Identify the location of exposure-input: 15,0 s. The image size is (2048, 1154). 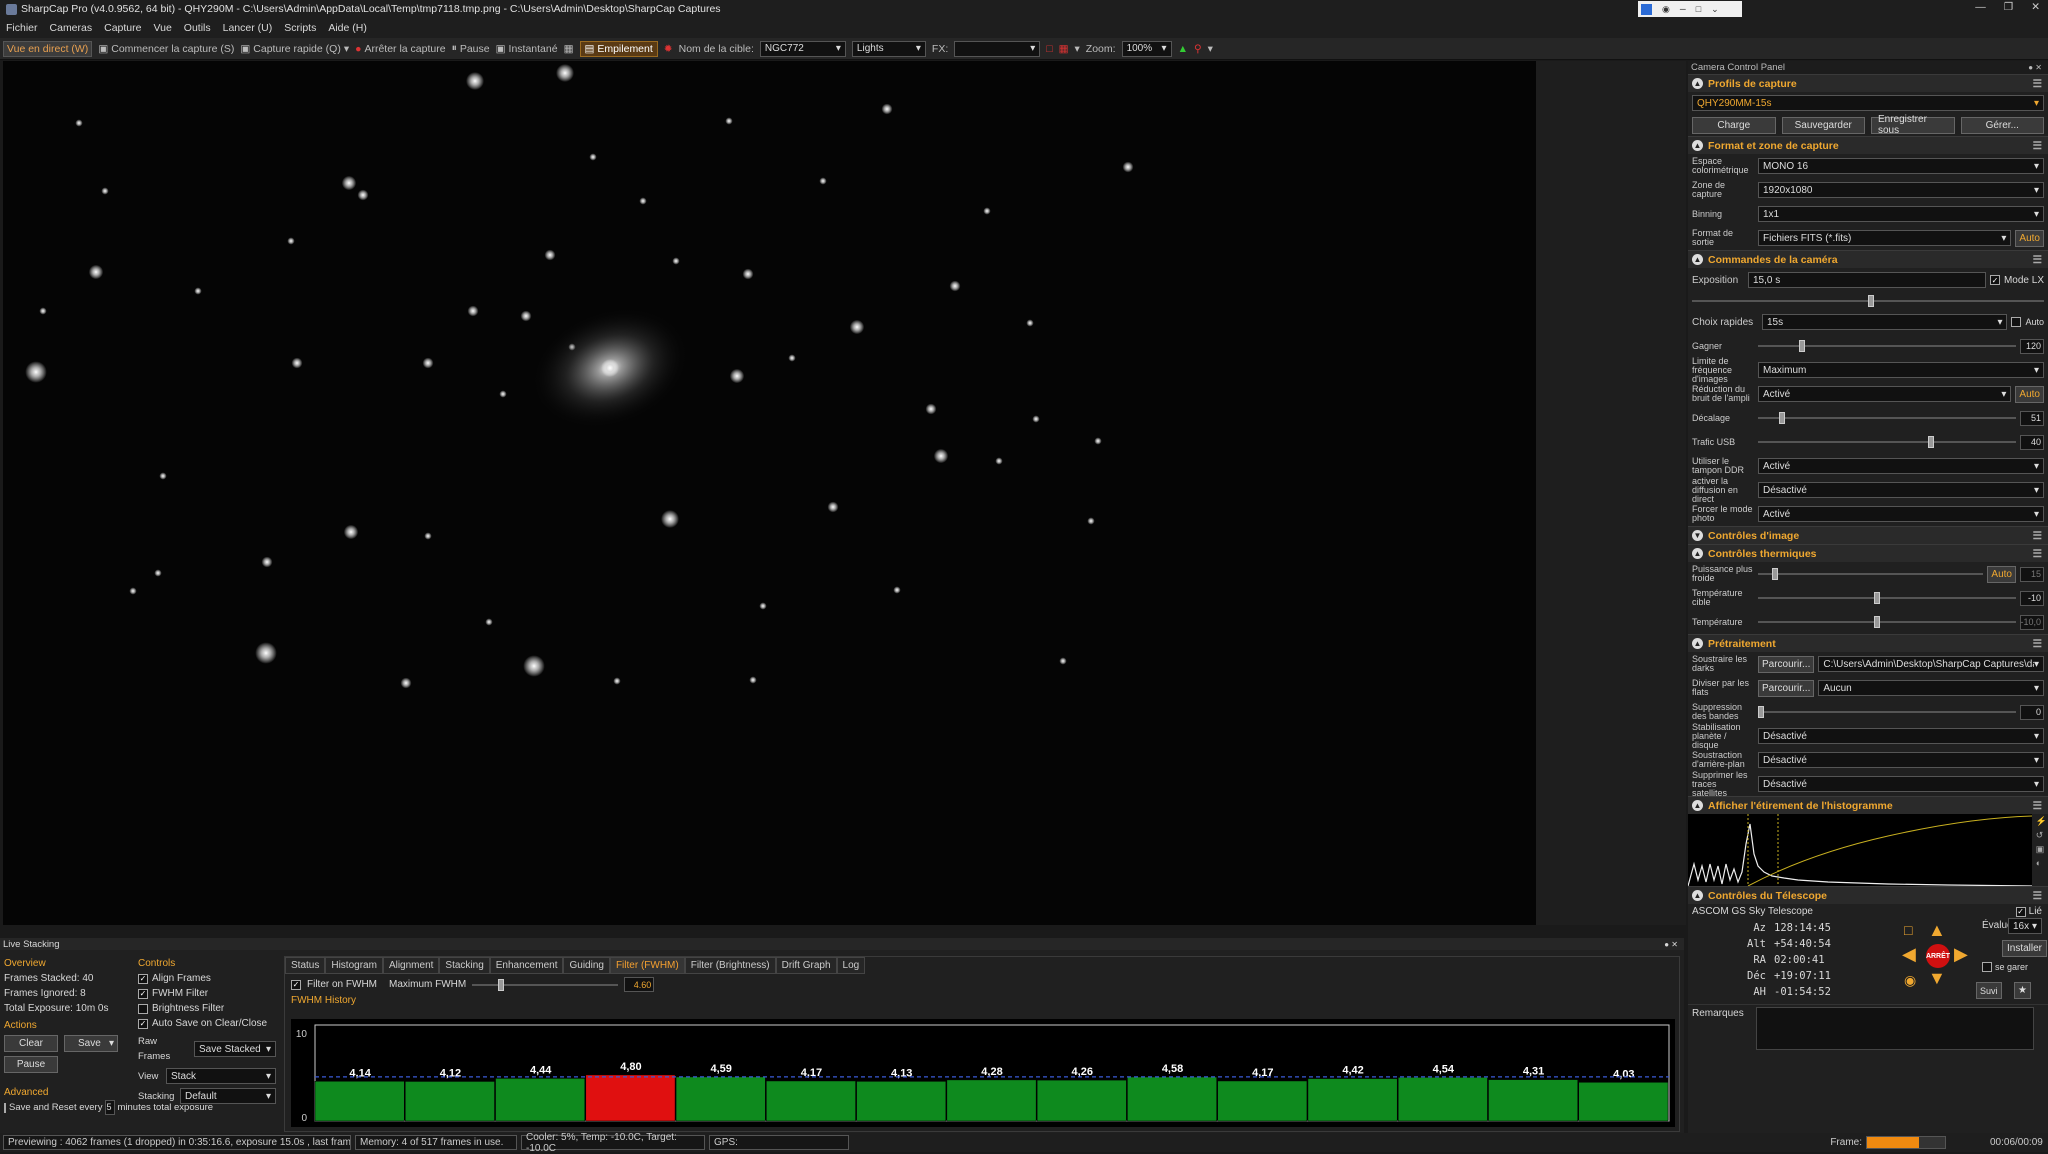
(1867, 280).